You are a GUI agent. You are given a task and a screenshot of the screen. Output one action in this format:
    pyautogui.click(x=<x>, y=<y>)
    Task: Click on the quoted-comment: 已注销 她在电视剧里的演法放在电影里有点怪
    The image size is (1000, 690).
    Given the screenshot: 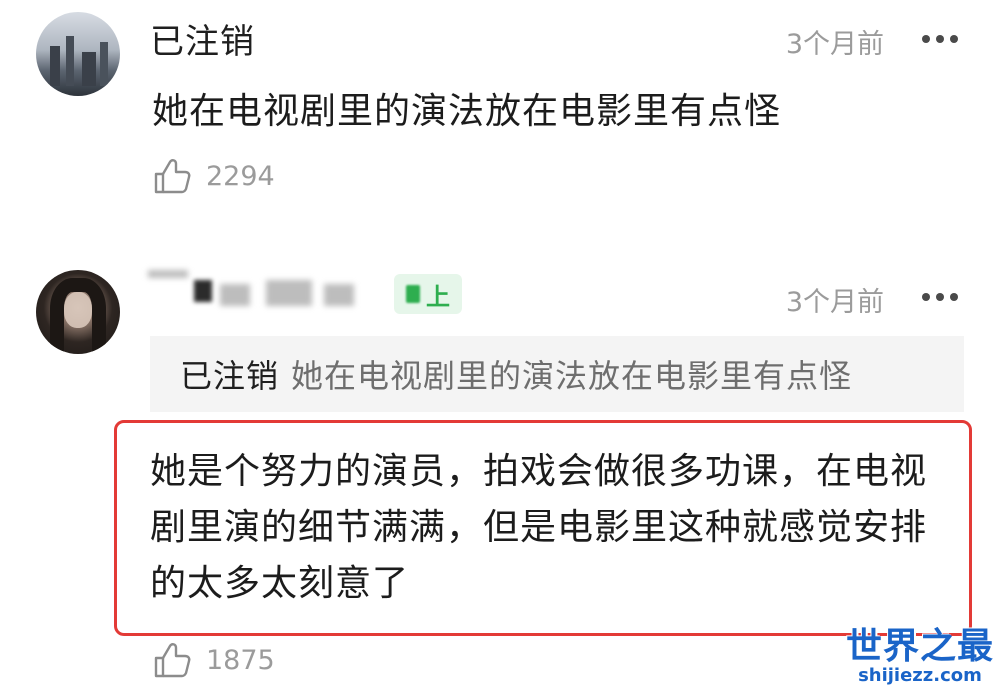 What is the action you would take?
    pyautogui.click(x=557, y=374)
    